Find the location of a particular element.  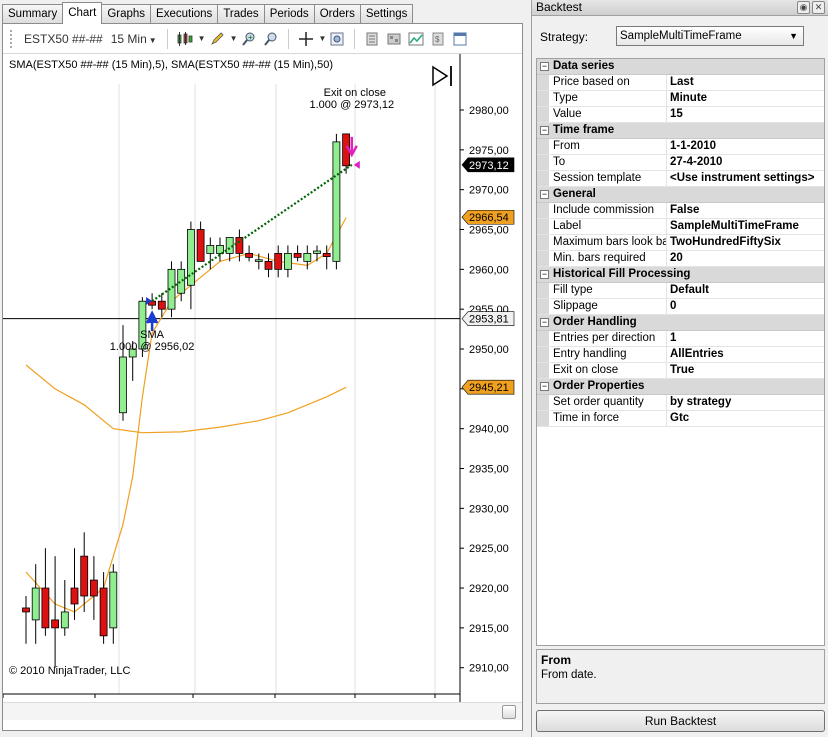

property-row: Maximum bars look bac TwoHundredFiftySix is located at coordinates (680, 243).